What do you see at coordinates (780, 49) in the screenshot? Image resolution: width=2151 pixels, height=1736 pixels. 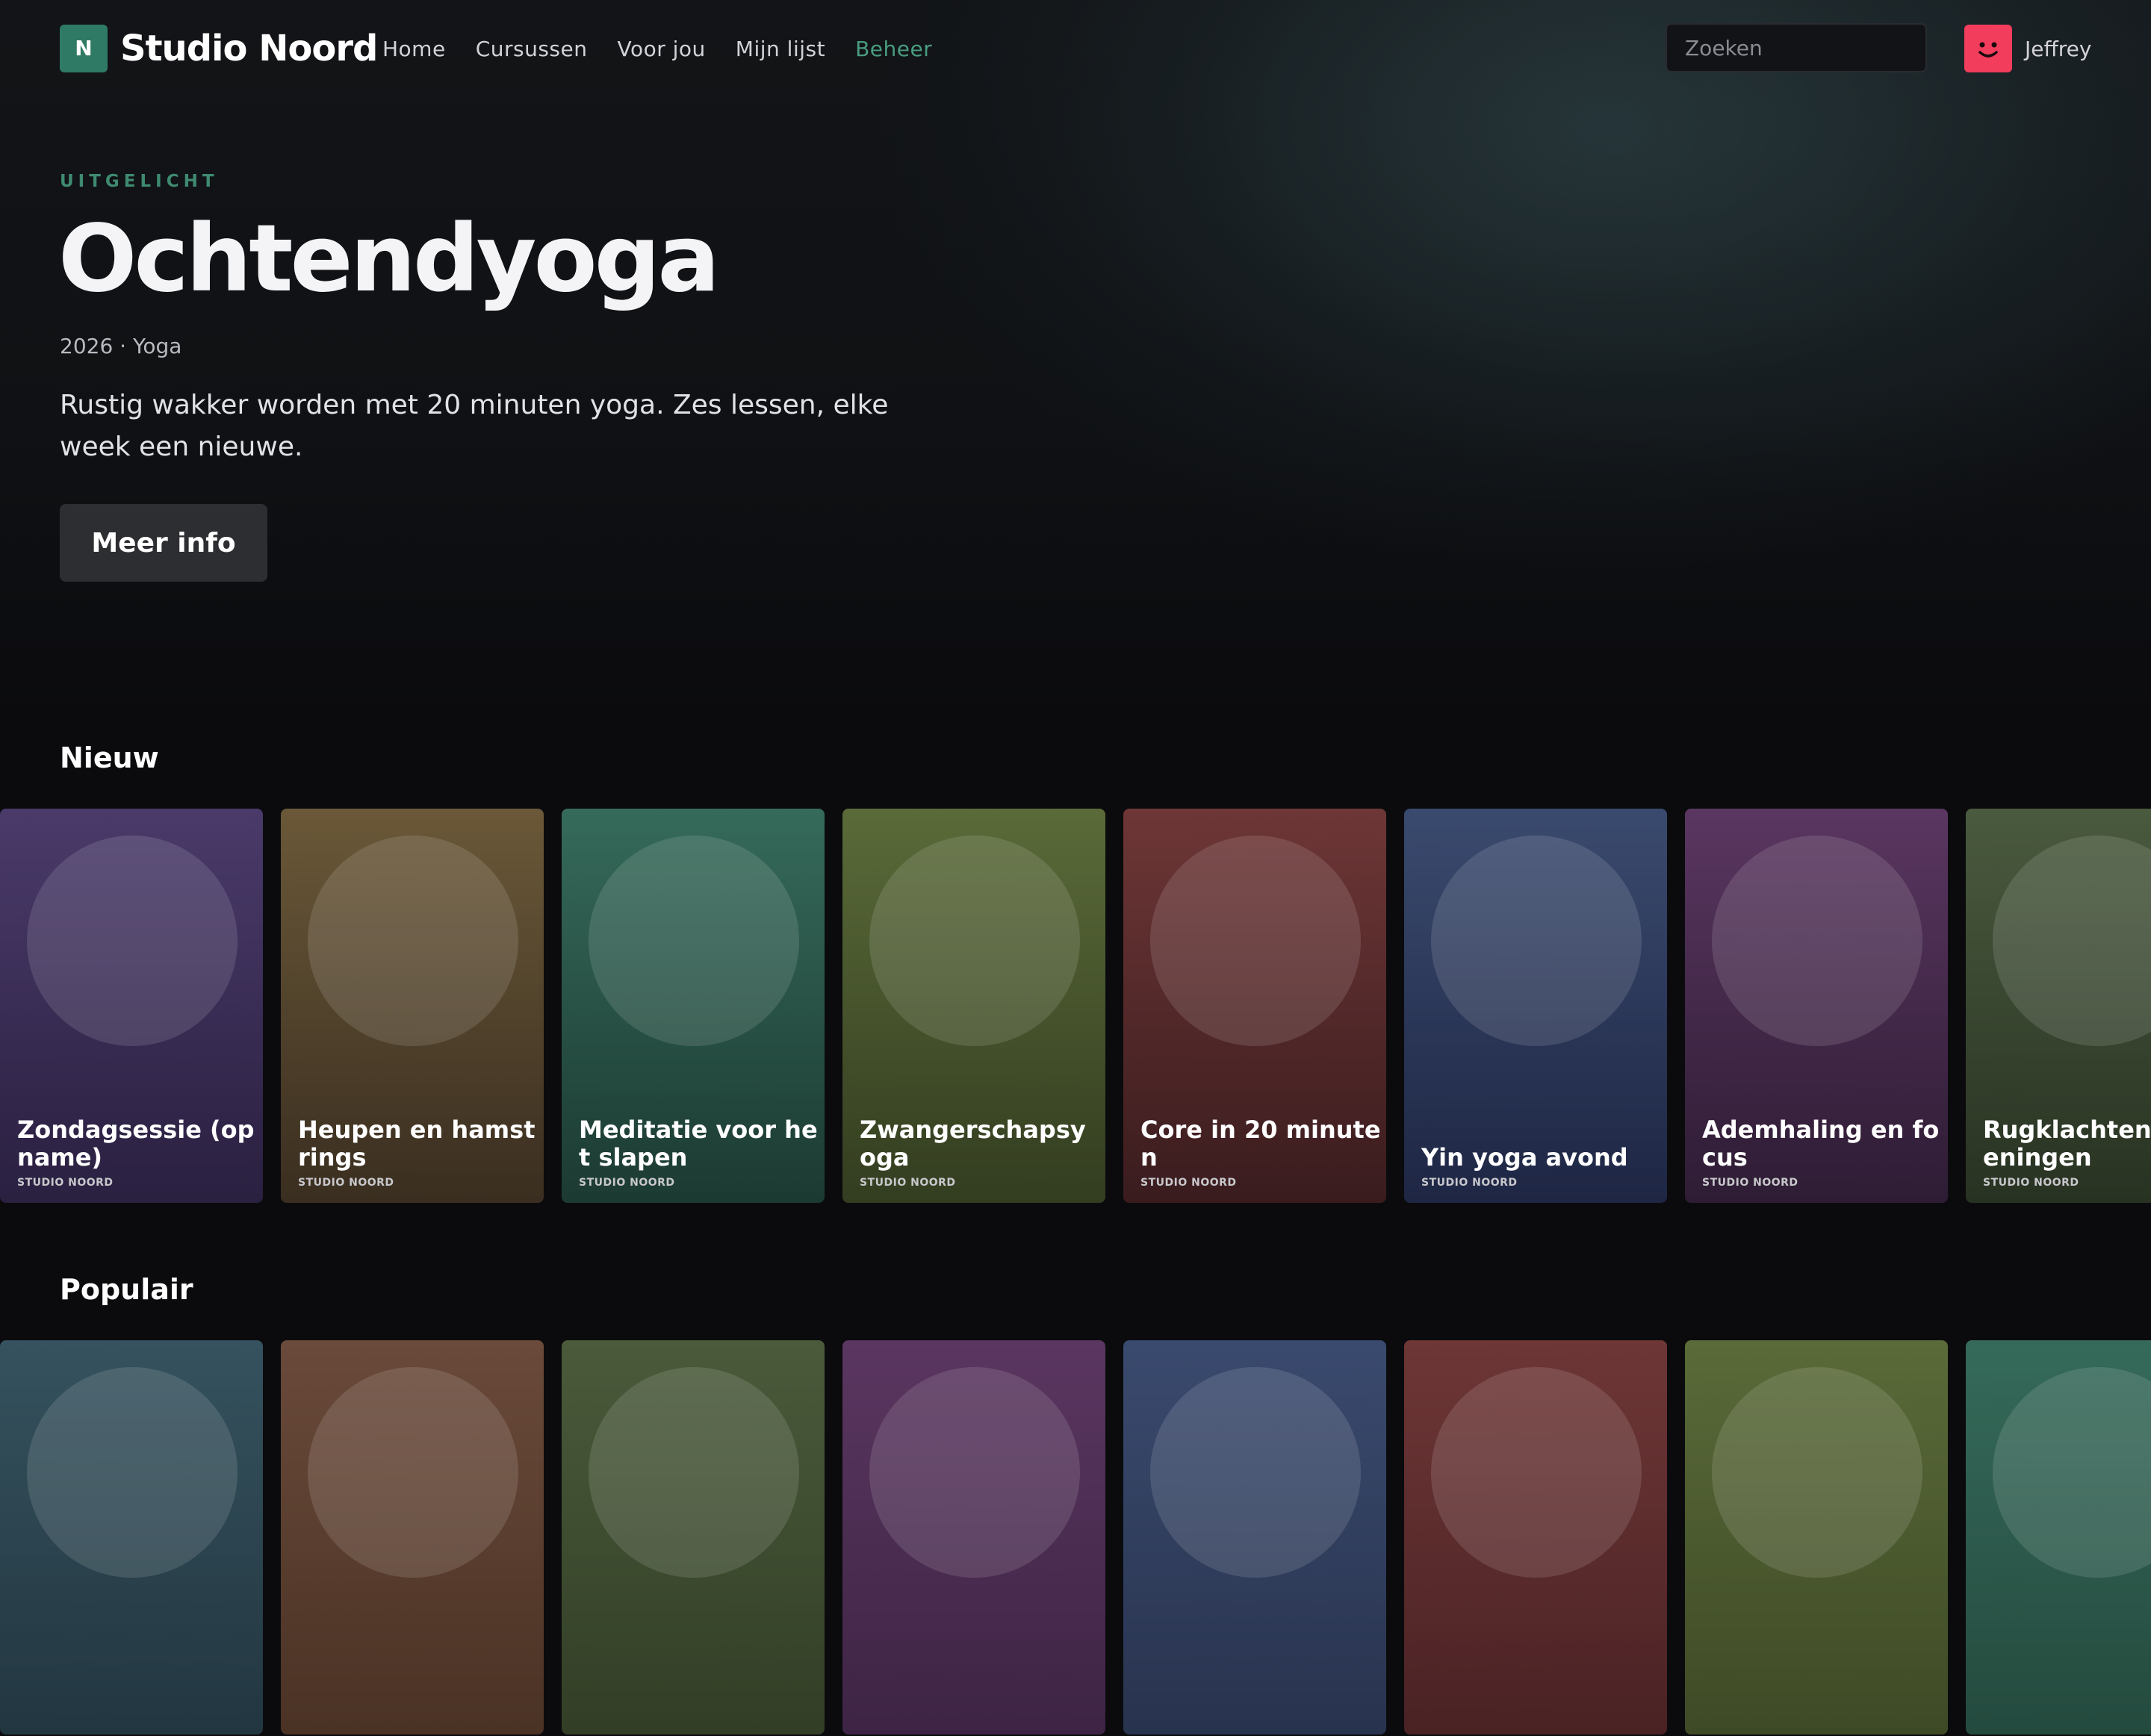 I see `nav-item-mijn-lijst: Mijn lijst` at bounding box center [780, 49].